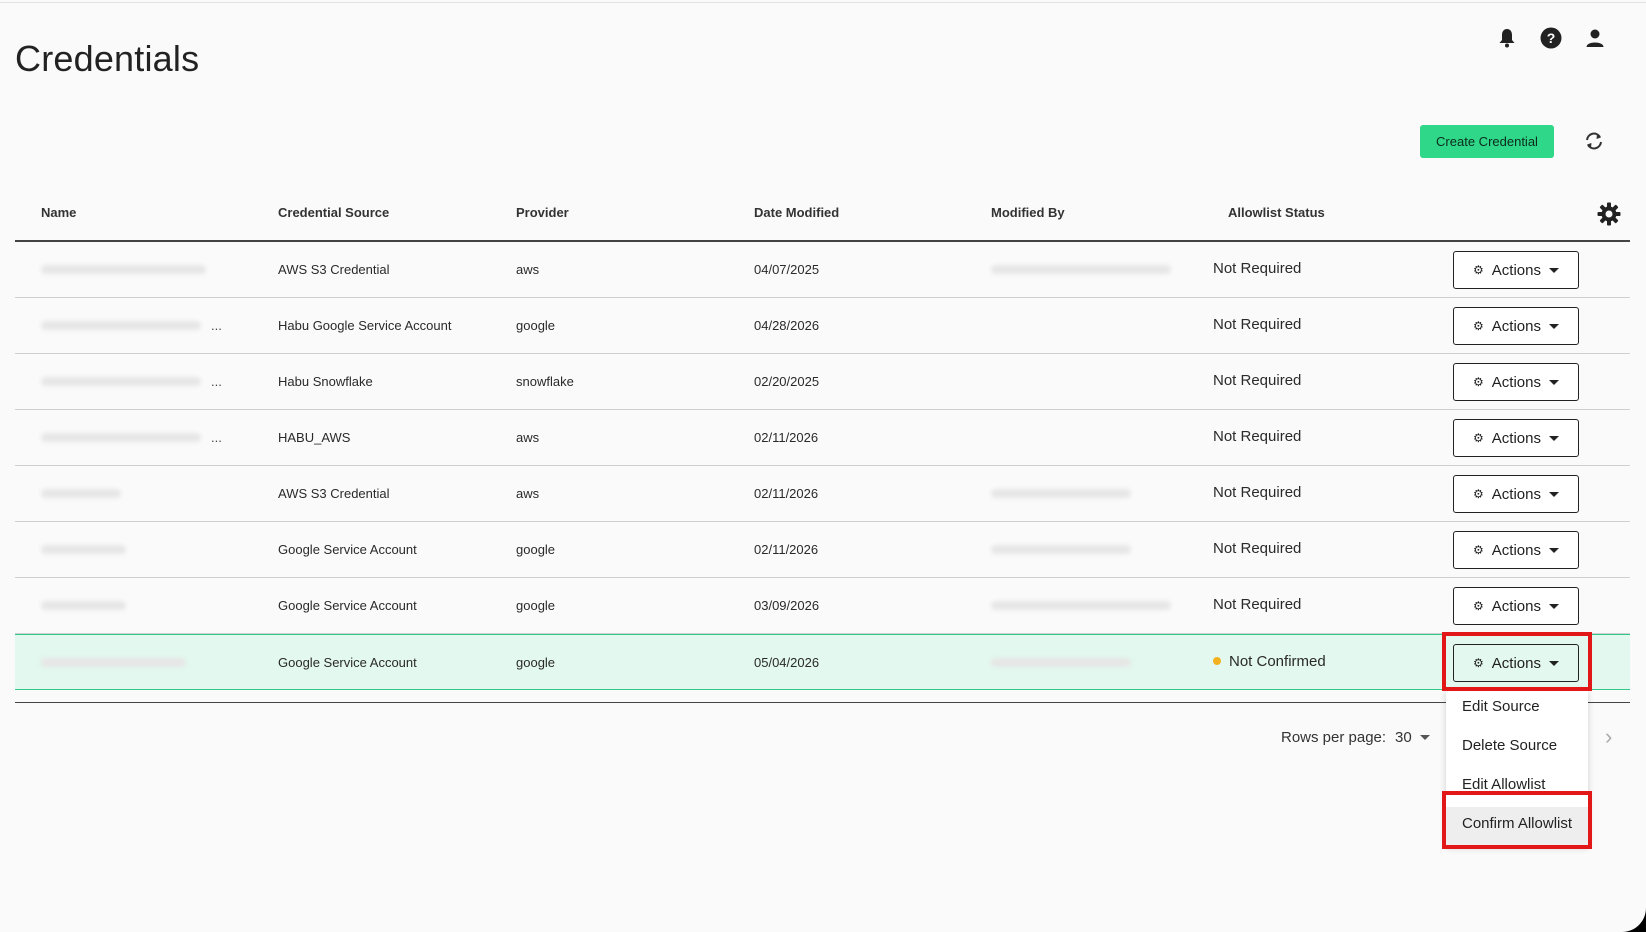 The height and width of the screenshot is (932, 1646). What do you see at coordinates (1217, 661) in the screenshot?
I see `status-dot-icon` at bounding box center [1217, 661].